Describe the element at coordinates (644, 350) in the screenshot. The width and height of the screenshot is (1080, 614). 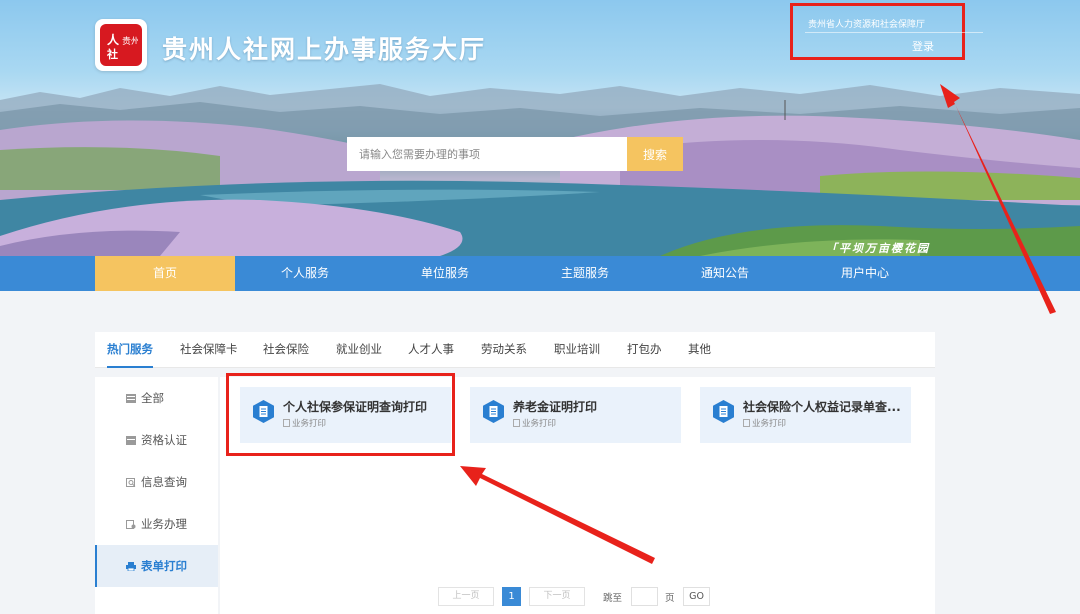
I see `tab-bundle: 打包办` at that location.